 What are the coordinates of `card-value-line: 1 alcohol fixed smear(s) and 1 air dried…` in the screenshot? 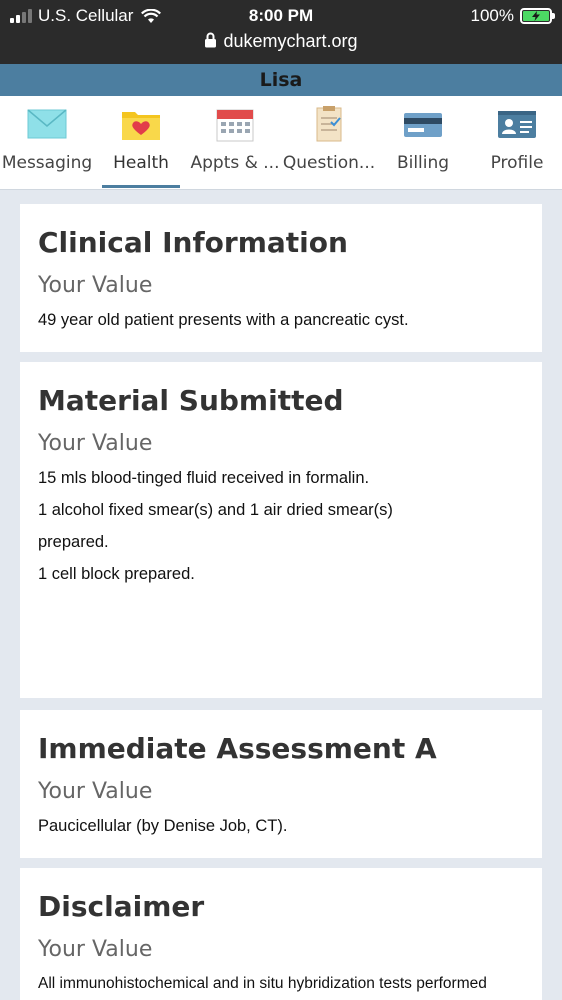 It's located at (215, 510).